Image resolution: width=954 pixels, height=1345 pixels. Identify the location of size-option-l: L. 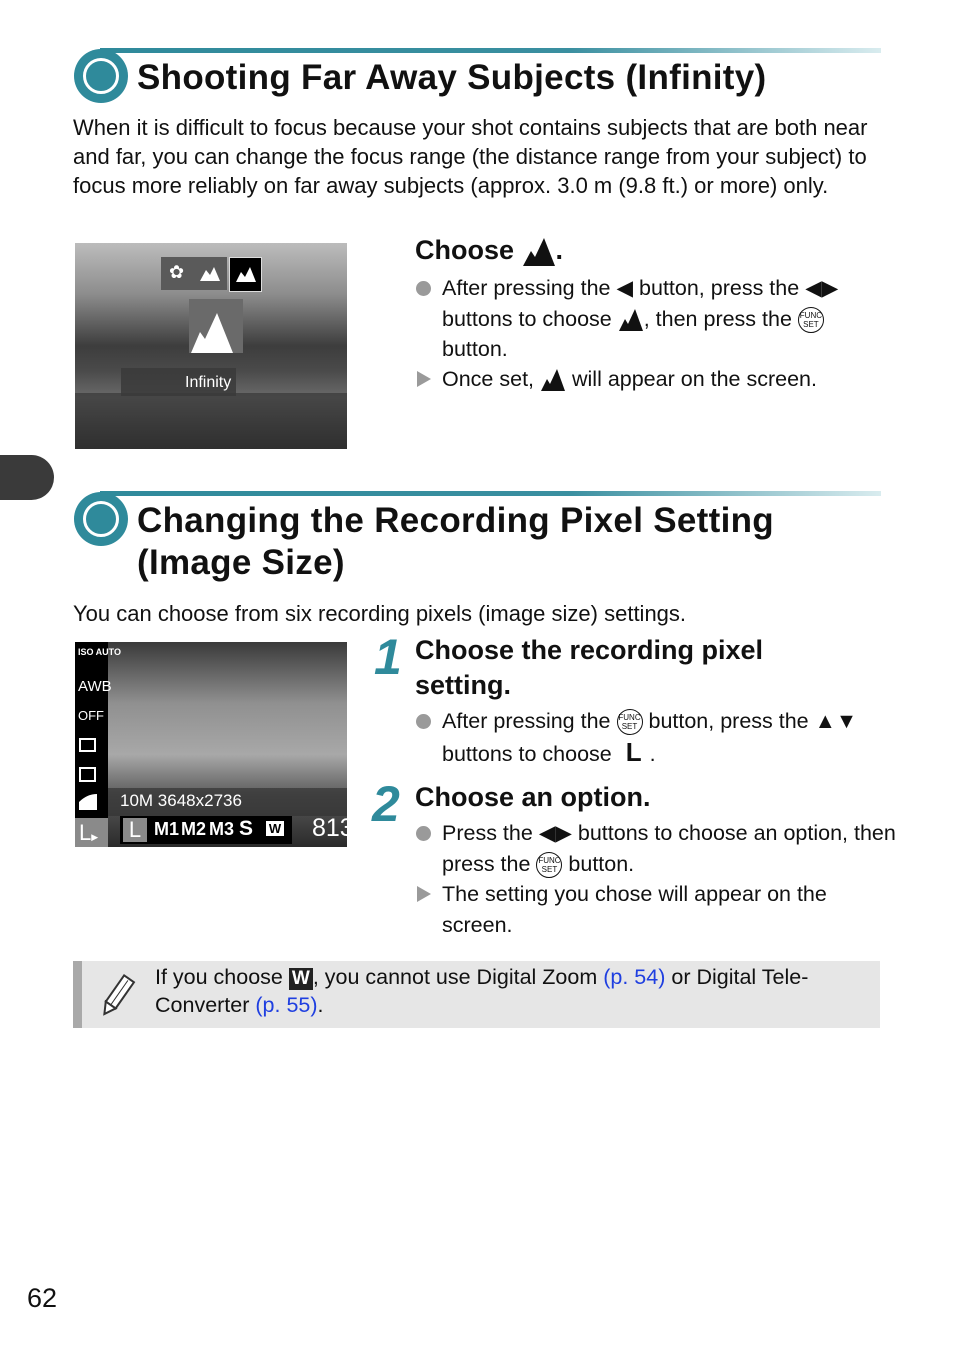
(135, 830).